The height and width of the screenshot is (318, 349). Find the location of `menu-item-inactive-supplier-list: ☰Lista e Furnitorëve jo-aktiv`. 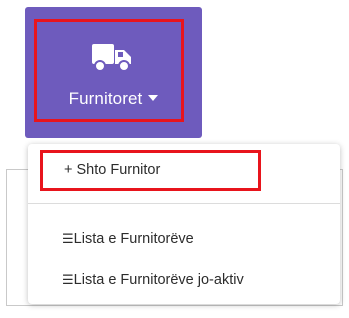

menu-item-inactive-supplier-list: ☰Lista e Furnitorëve jo-aktiv is located at coordinates (184, 280).